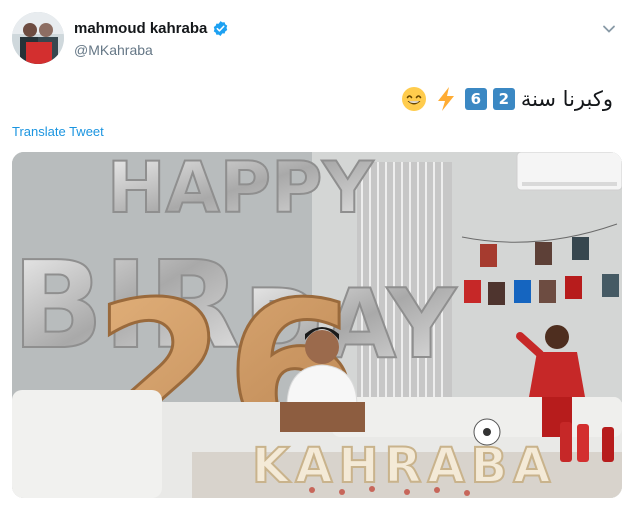  I want to click on translate-tweet-link: Translate Tweet, so click(58, 131).